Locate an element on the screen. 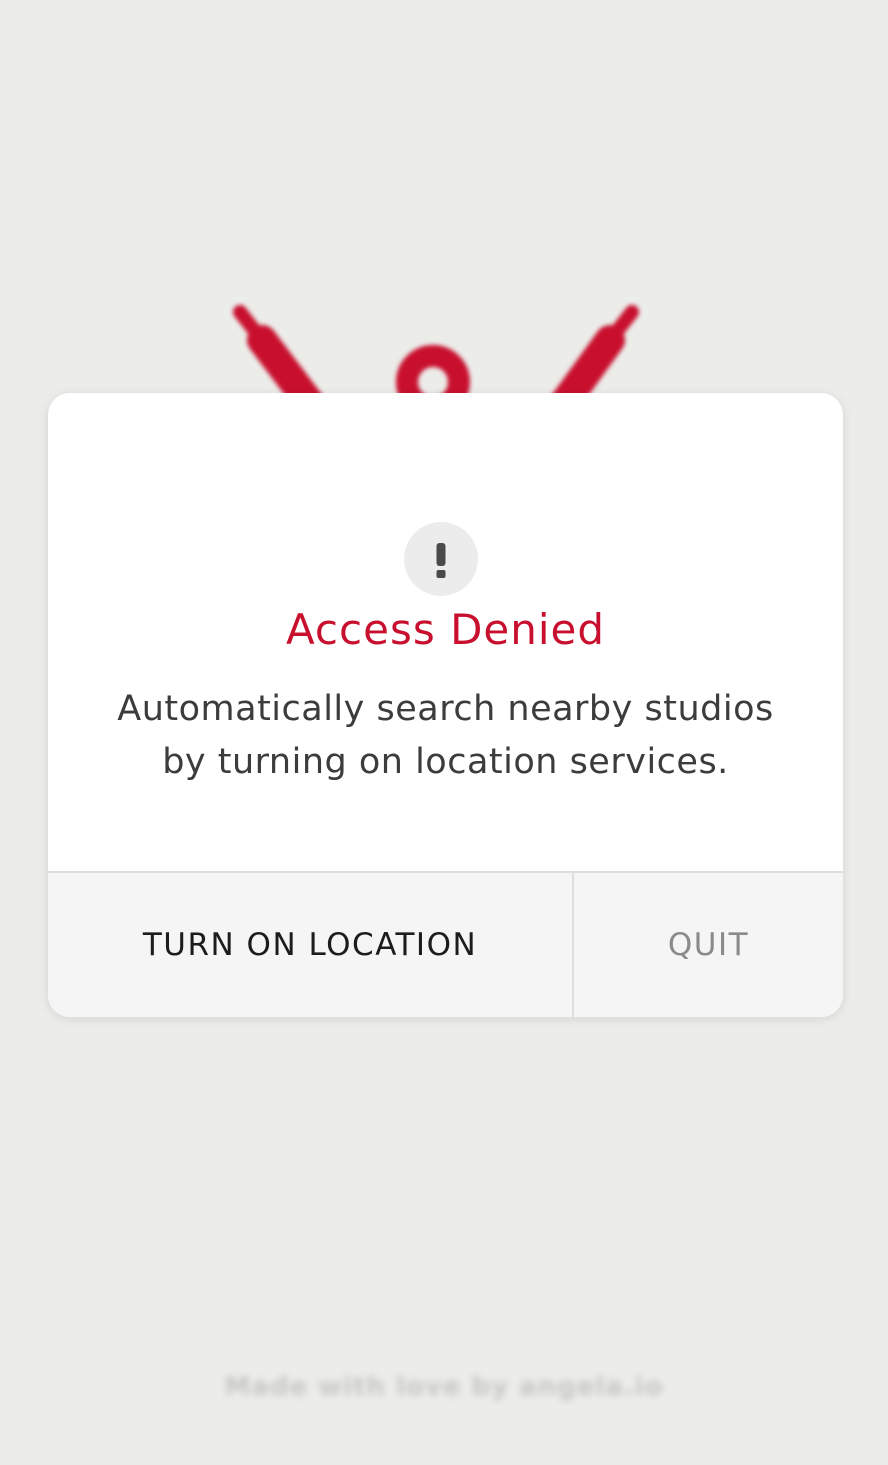 The image size is (888, 1465). message-line-1: Automatically search nearby studios is located at coordinates (445, 709).